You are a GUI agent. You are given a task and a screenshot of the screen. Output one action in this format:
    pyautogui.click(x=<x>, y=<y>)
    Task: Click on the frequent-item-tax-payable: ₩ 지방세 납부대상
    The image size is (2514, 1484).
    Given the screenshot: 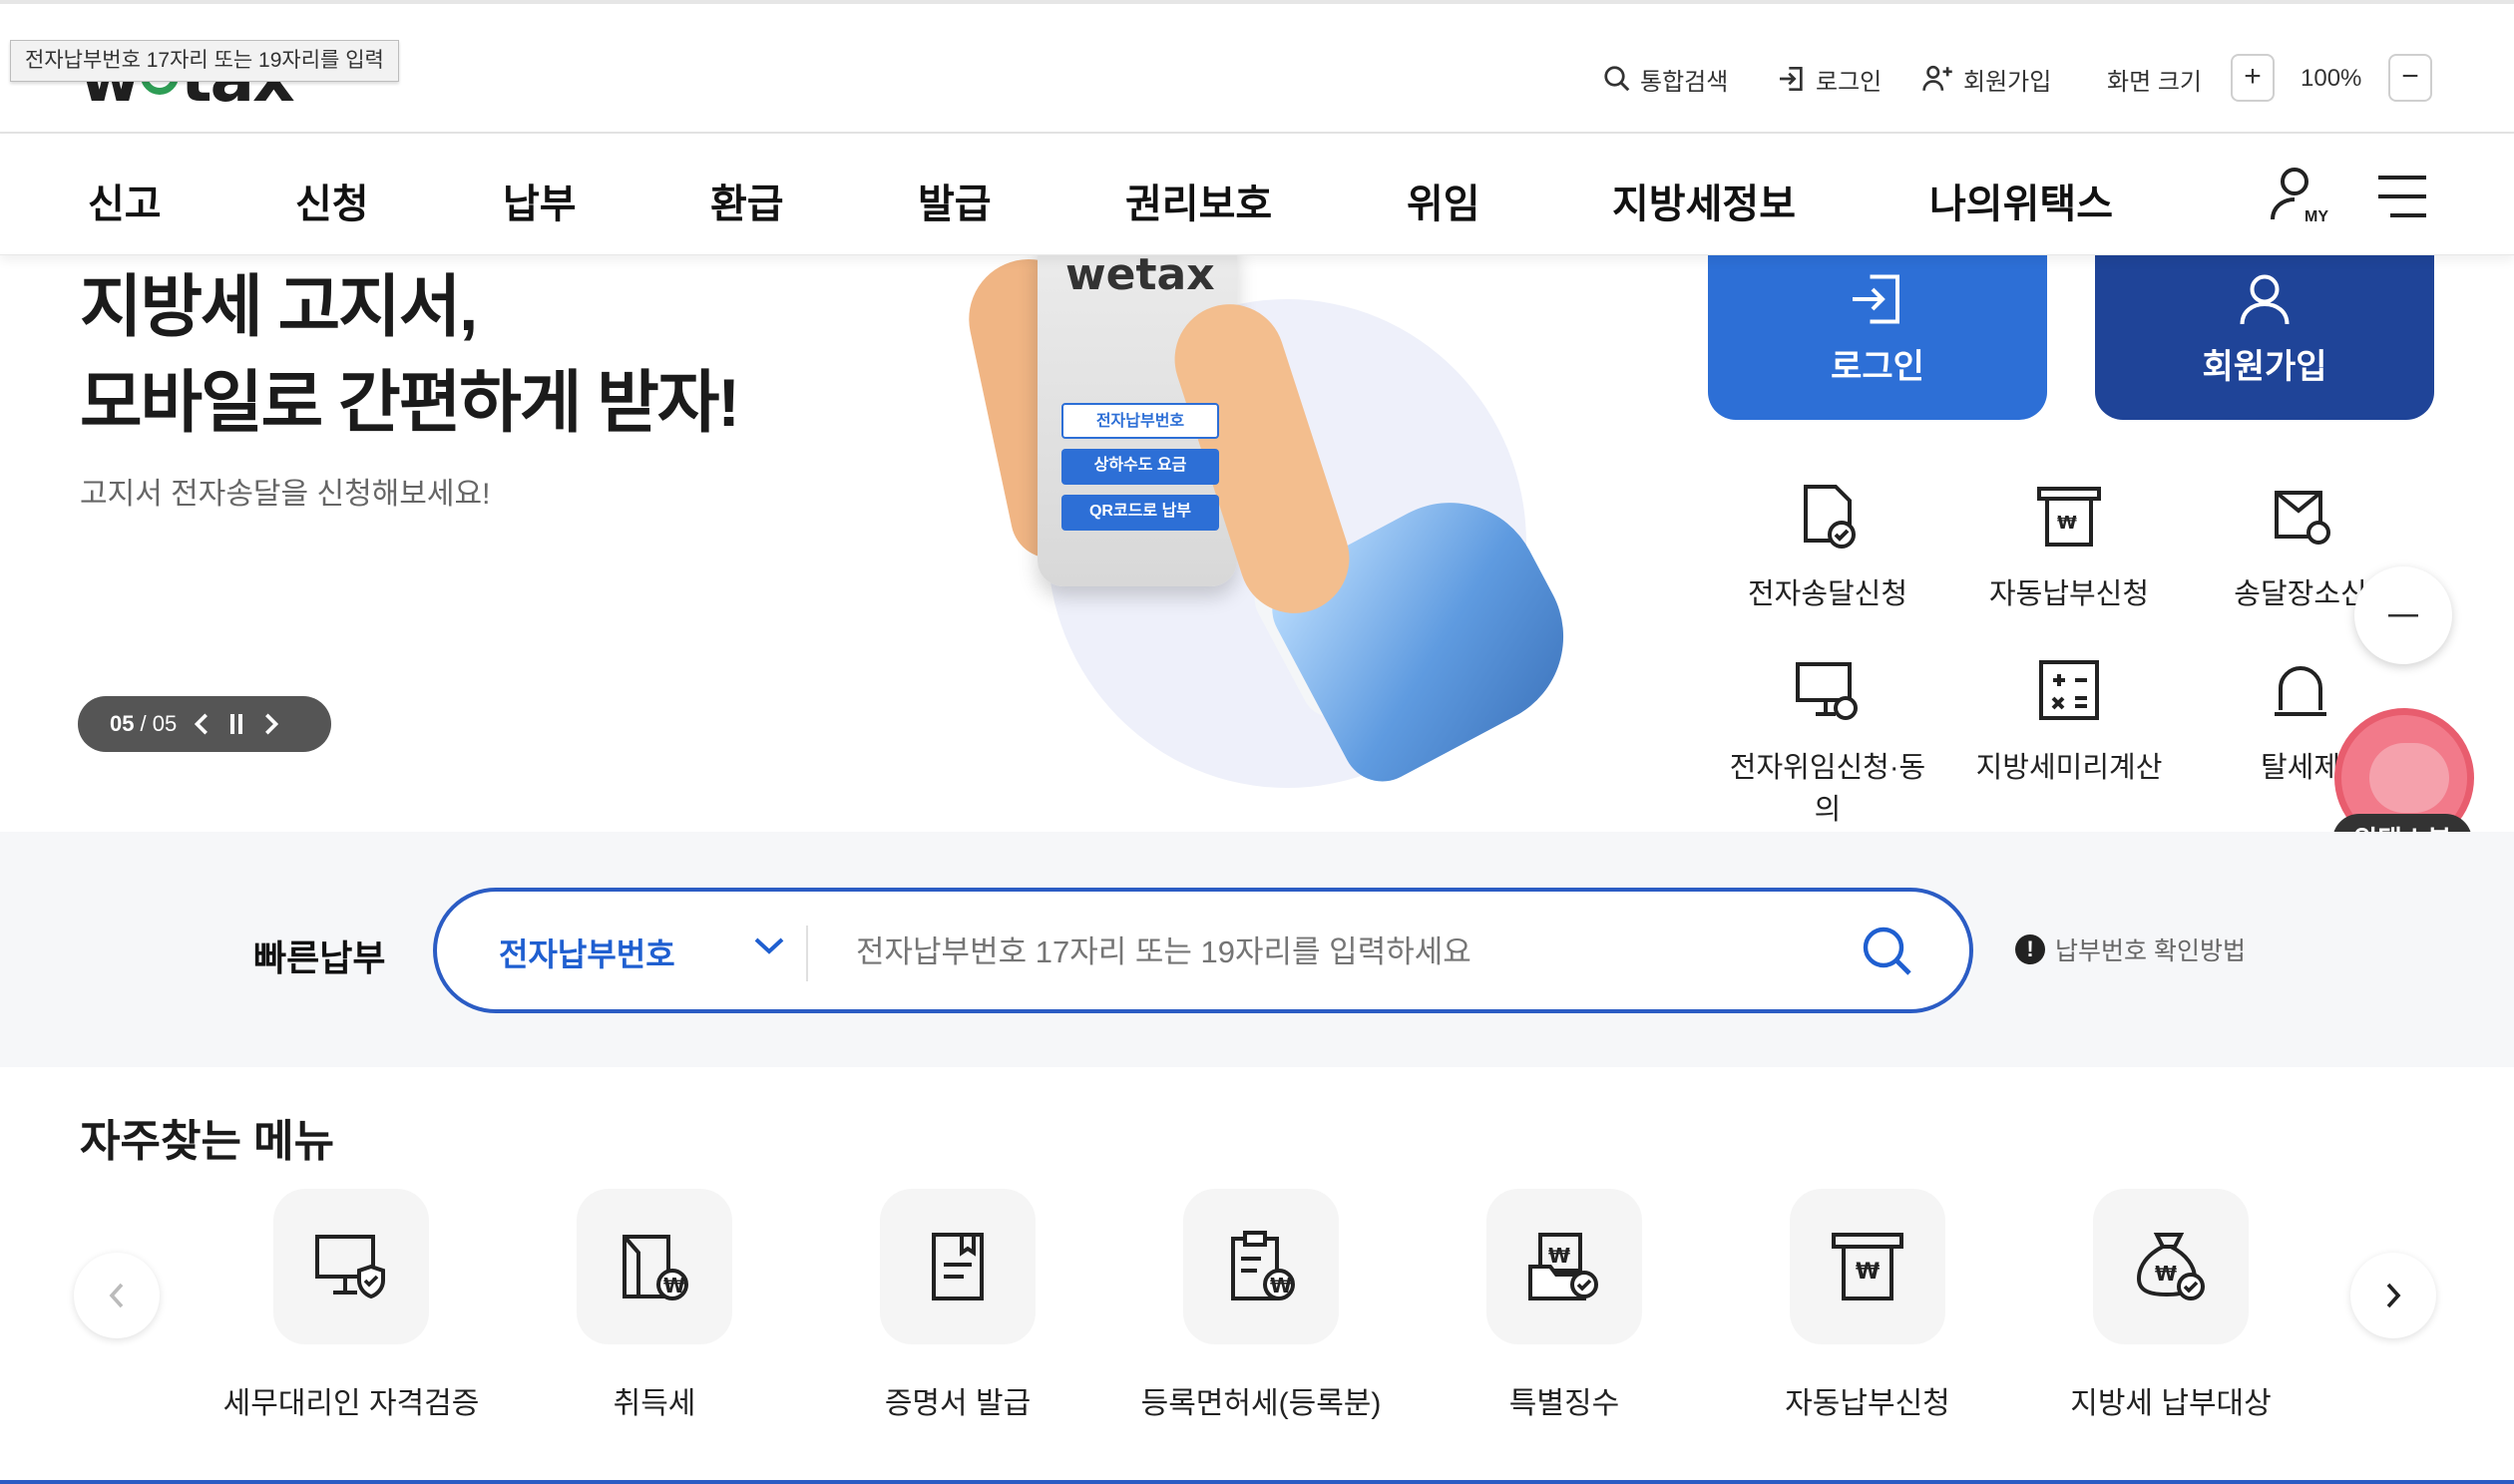 What is the action you would take?
    pyautogui.click(x=2170, y=1305)
    